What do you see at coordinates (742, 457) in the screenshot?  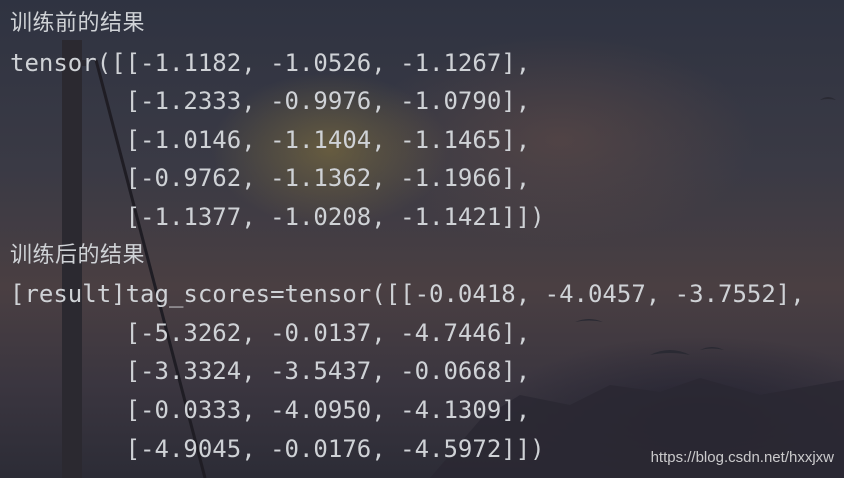 I see `watermark-text: https://blog.csdn.net/hxxjxw` at bounding box center [742, 457].